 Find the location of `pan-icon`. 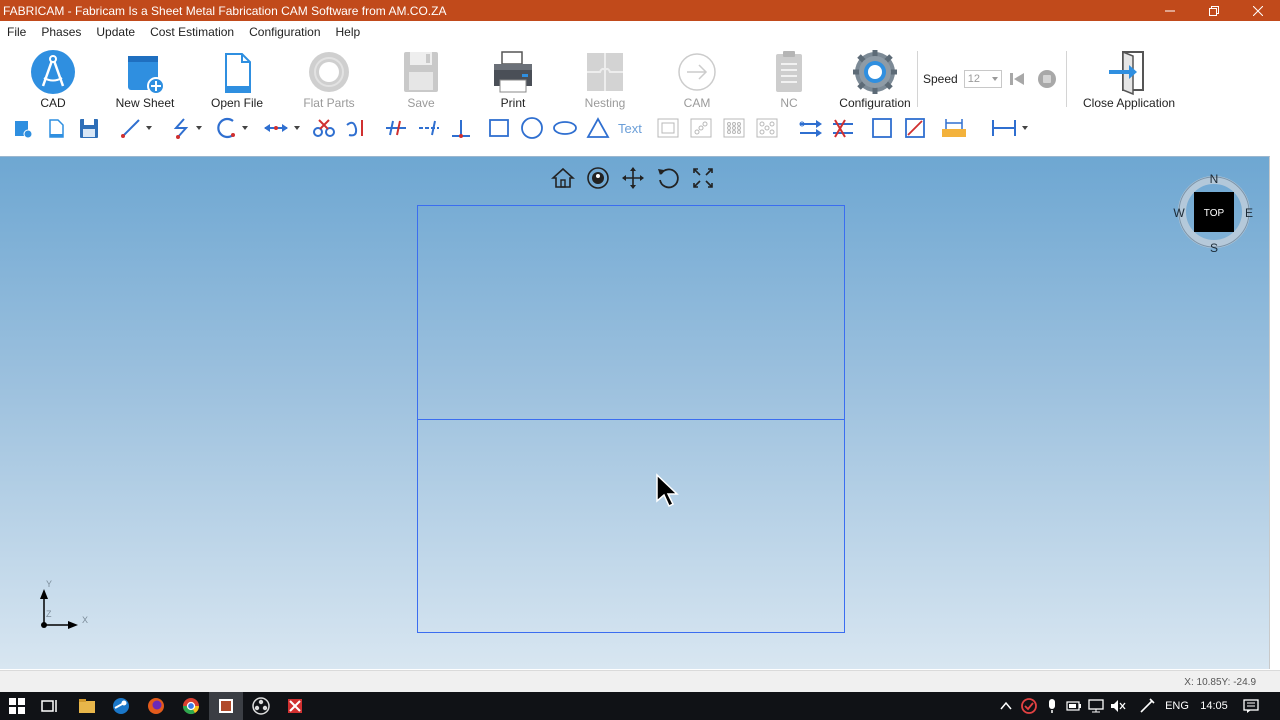

pan-icon is located at coordinates (632, 178).